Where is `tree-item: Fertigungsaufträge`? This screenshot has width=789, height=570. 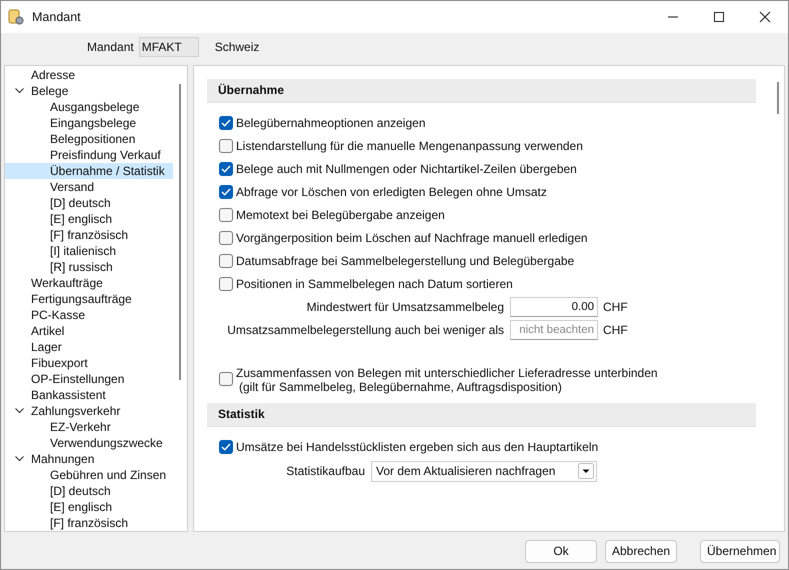 tree-item: Fertigungsaufträge is located at coordinates (89, 299).